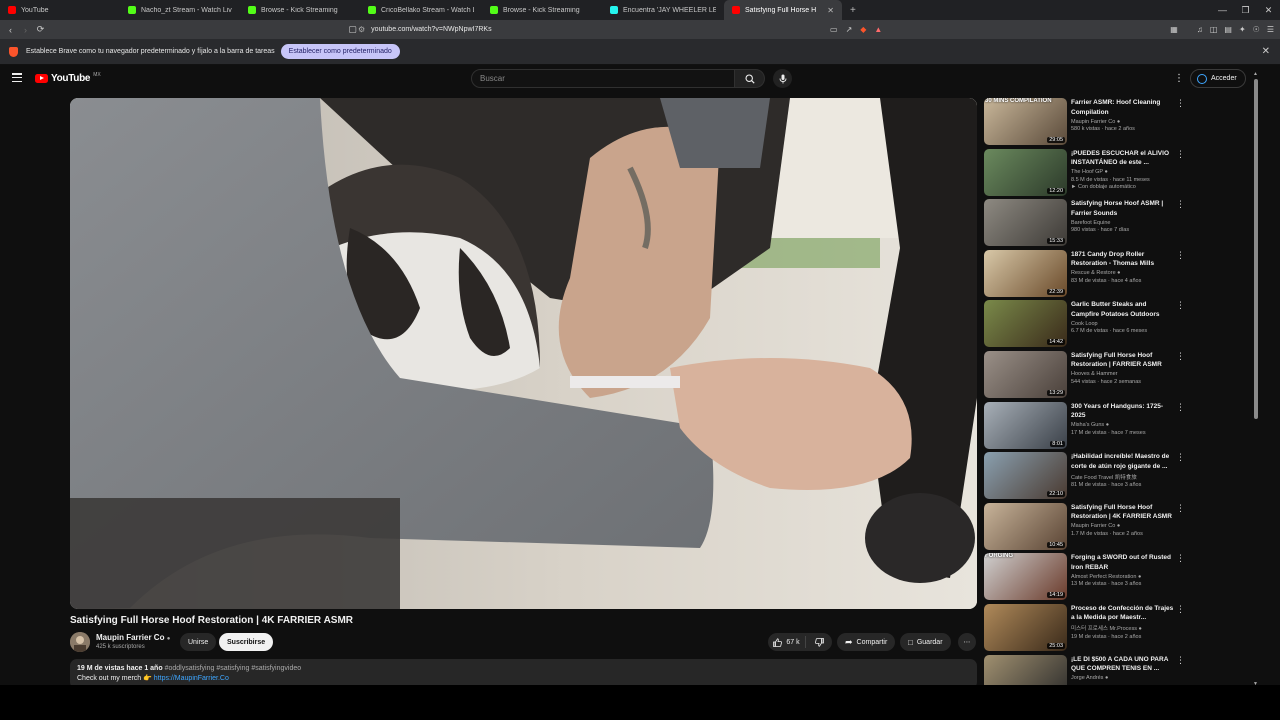 The width and height of the screenshot is (1280, 720). I want to click on browser-tab: Encuentra 'JAY WHEELER LE HABLA A, so click(663, 10).